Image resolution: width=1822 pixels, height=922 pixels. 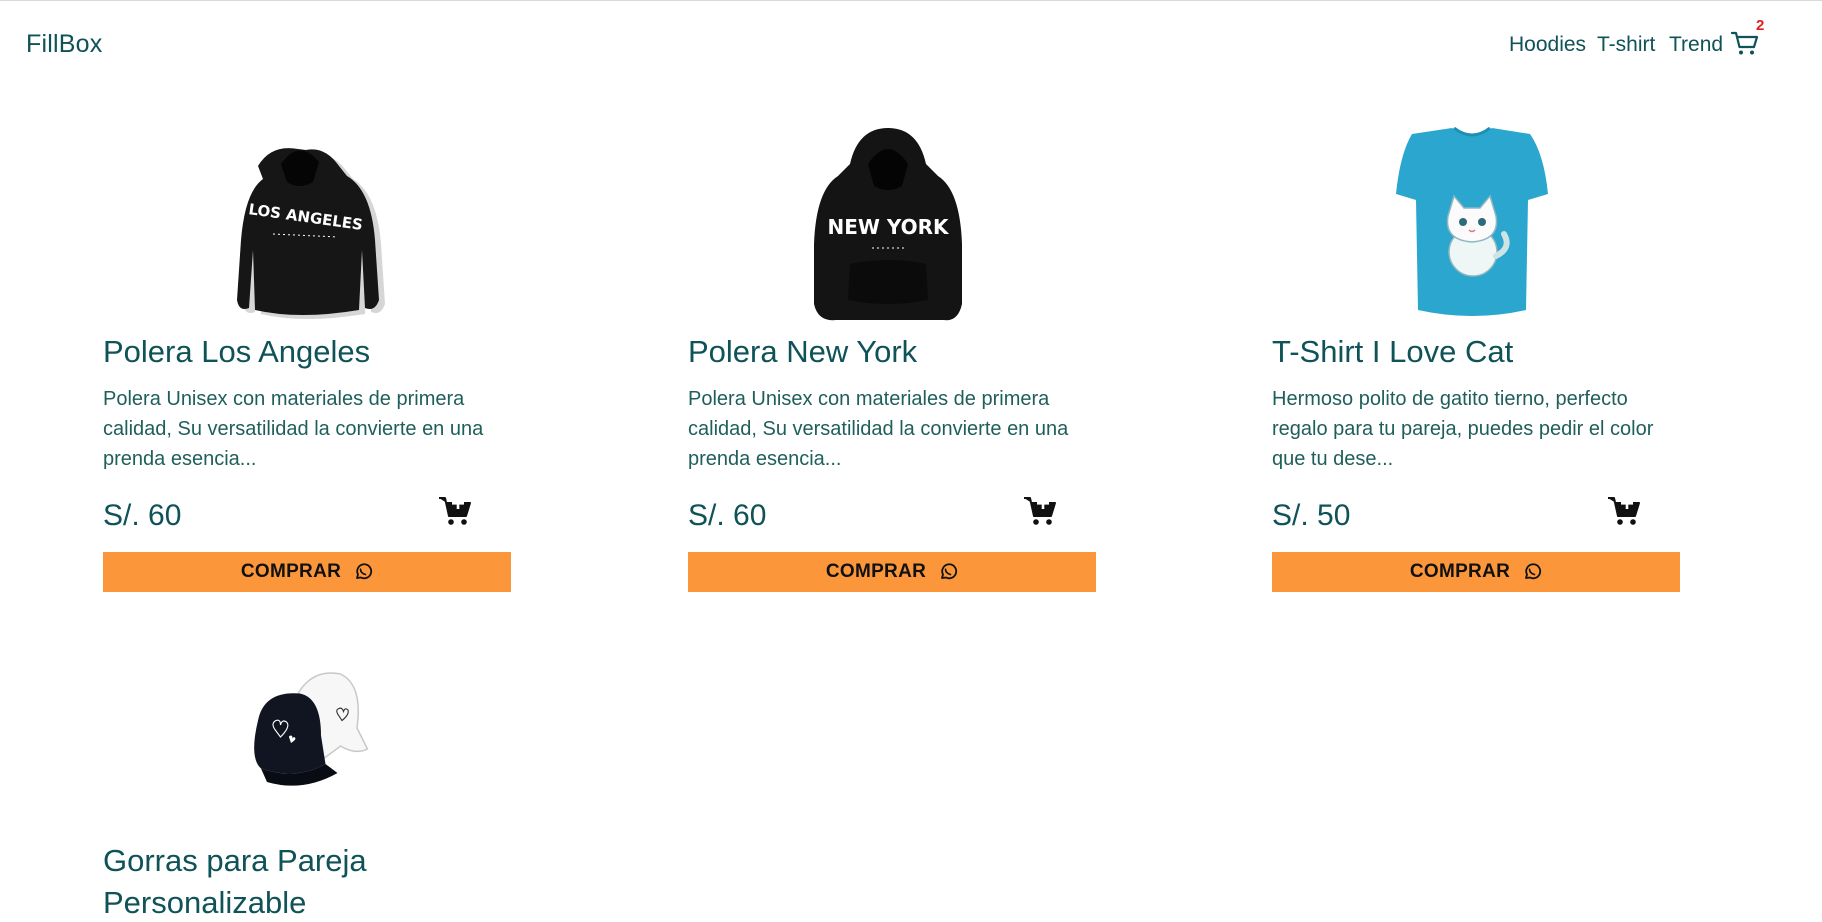 I want to click on product-image-hoodie-los-angeles: LOS ANGELES, so click(x=303, y=224).